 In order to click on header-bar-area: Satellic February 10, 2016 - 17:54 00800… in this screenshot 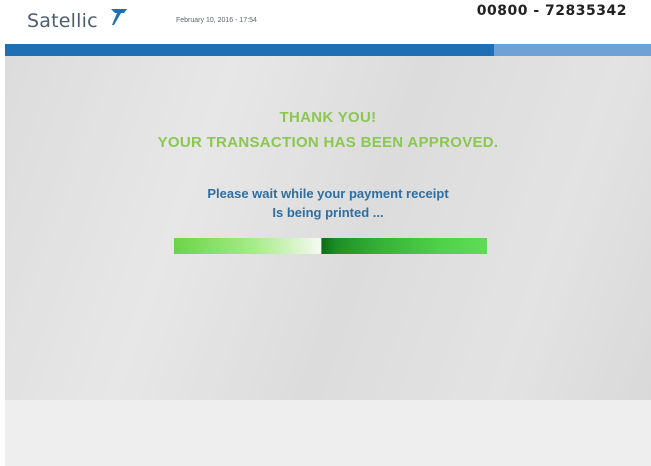, I will do `click(325, 22)`.